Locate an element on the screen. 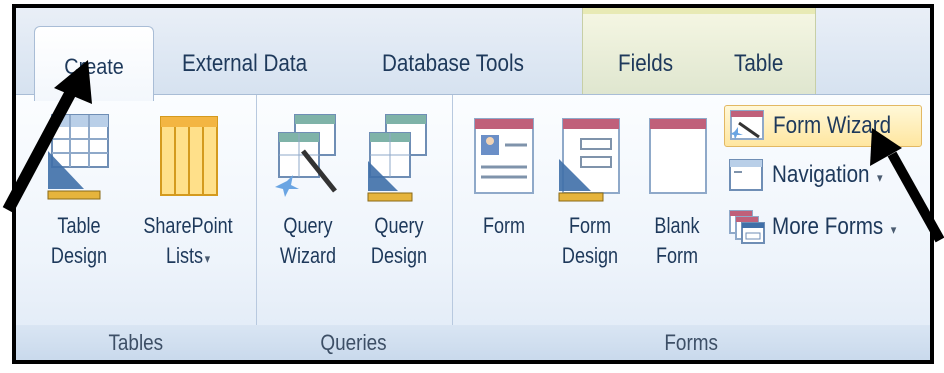 The width and height of the screenshot is (944, 373). query-wizard-label-1: Query is located at coordinates (308, 225).